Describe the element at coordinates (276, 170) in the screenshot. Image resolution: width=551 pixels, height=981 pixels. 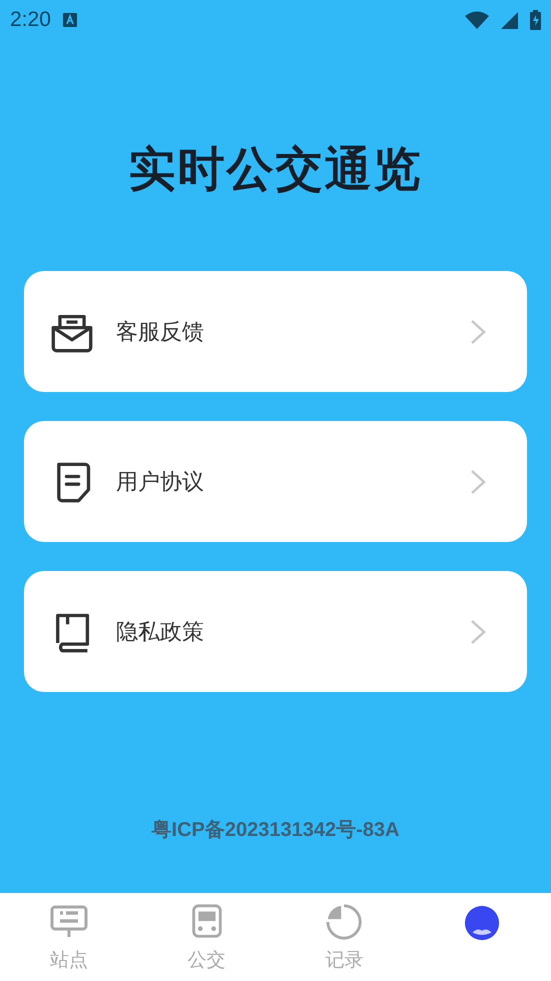
I see `app-title: 实时公交通览` at that location.